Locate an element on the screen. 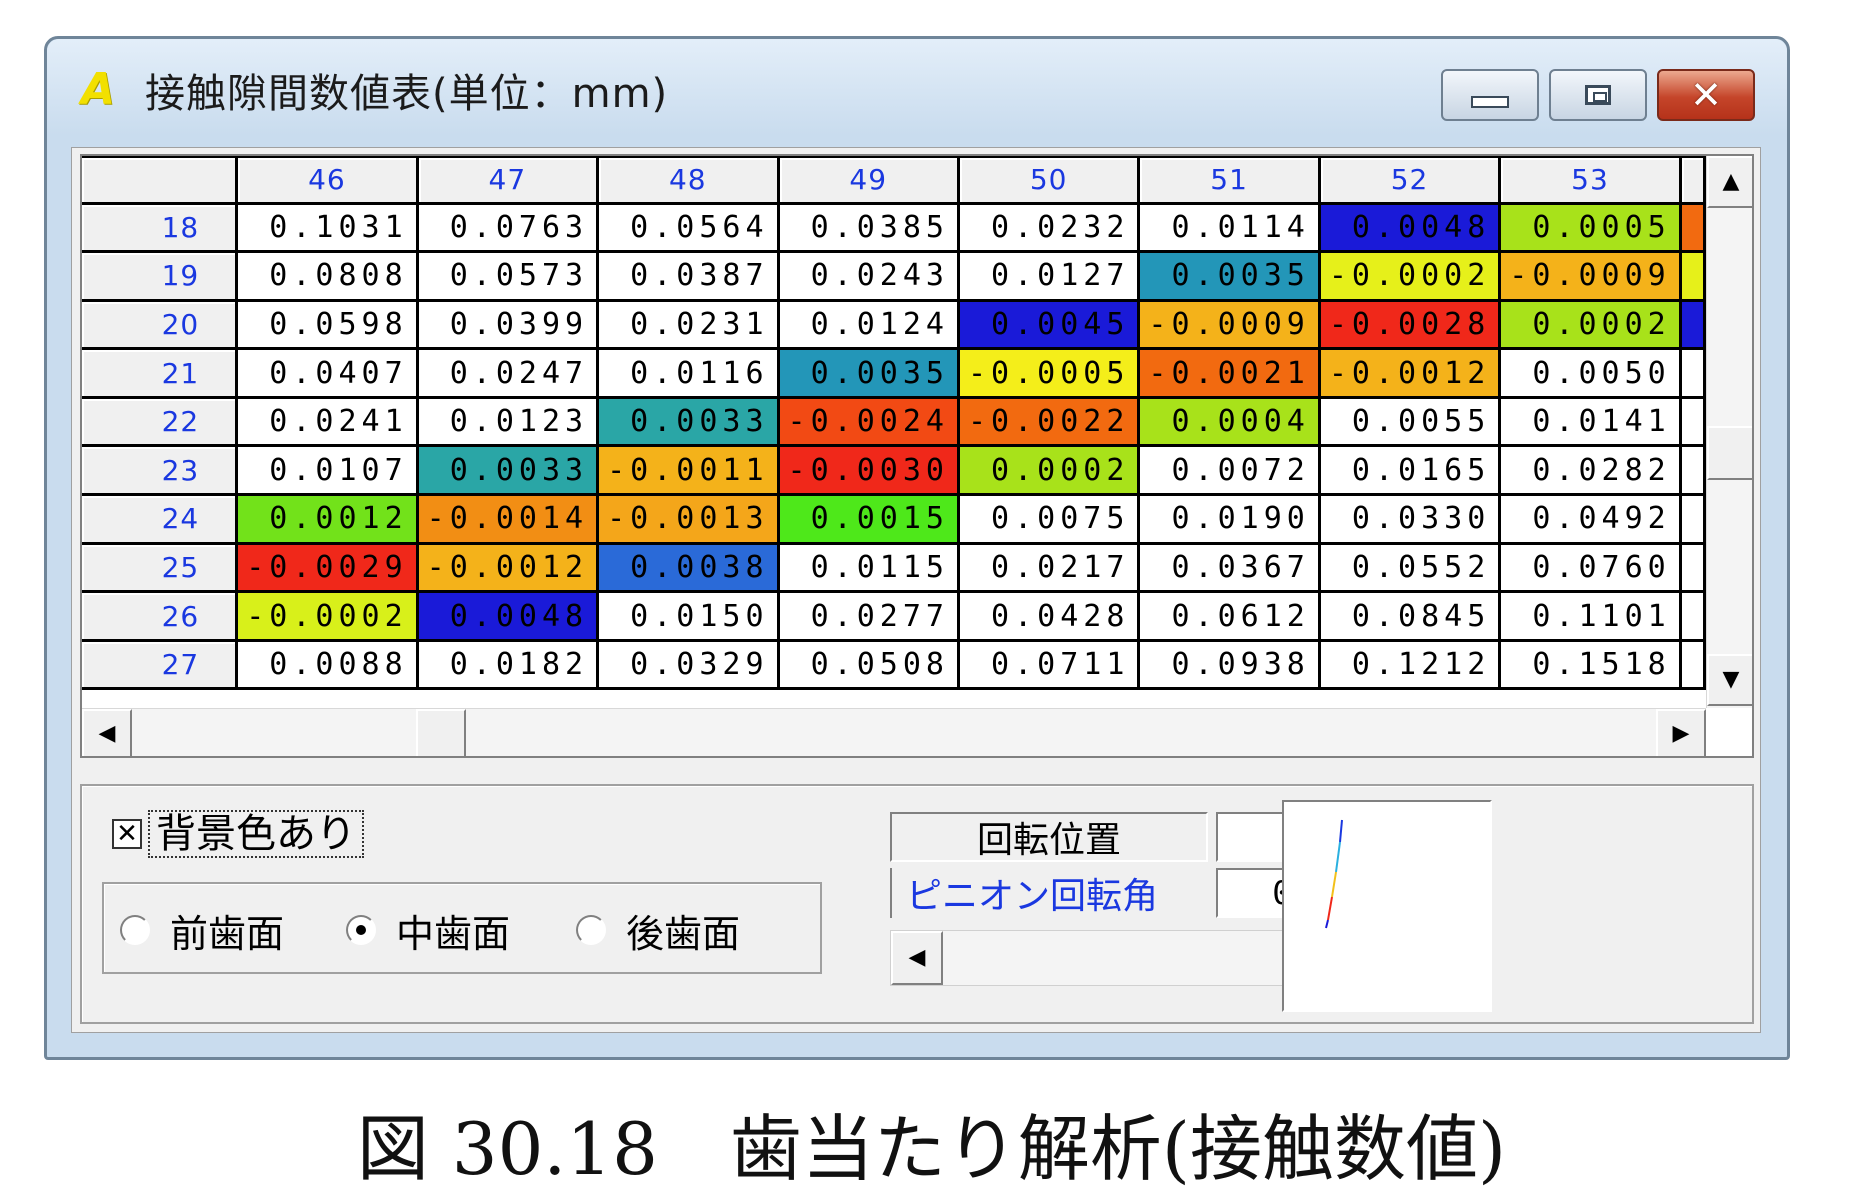  row-header: 22 is located at coordinates (160, 422).